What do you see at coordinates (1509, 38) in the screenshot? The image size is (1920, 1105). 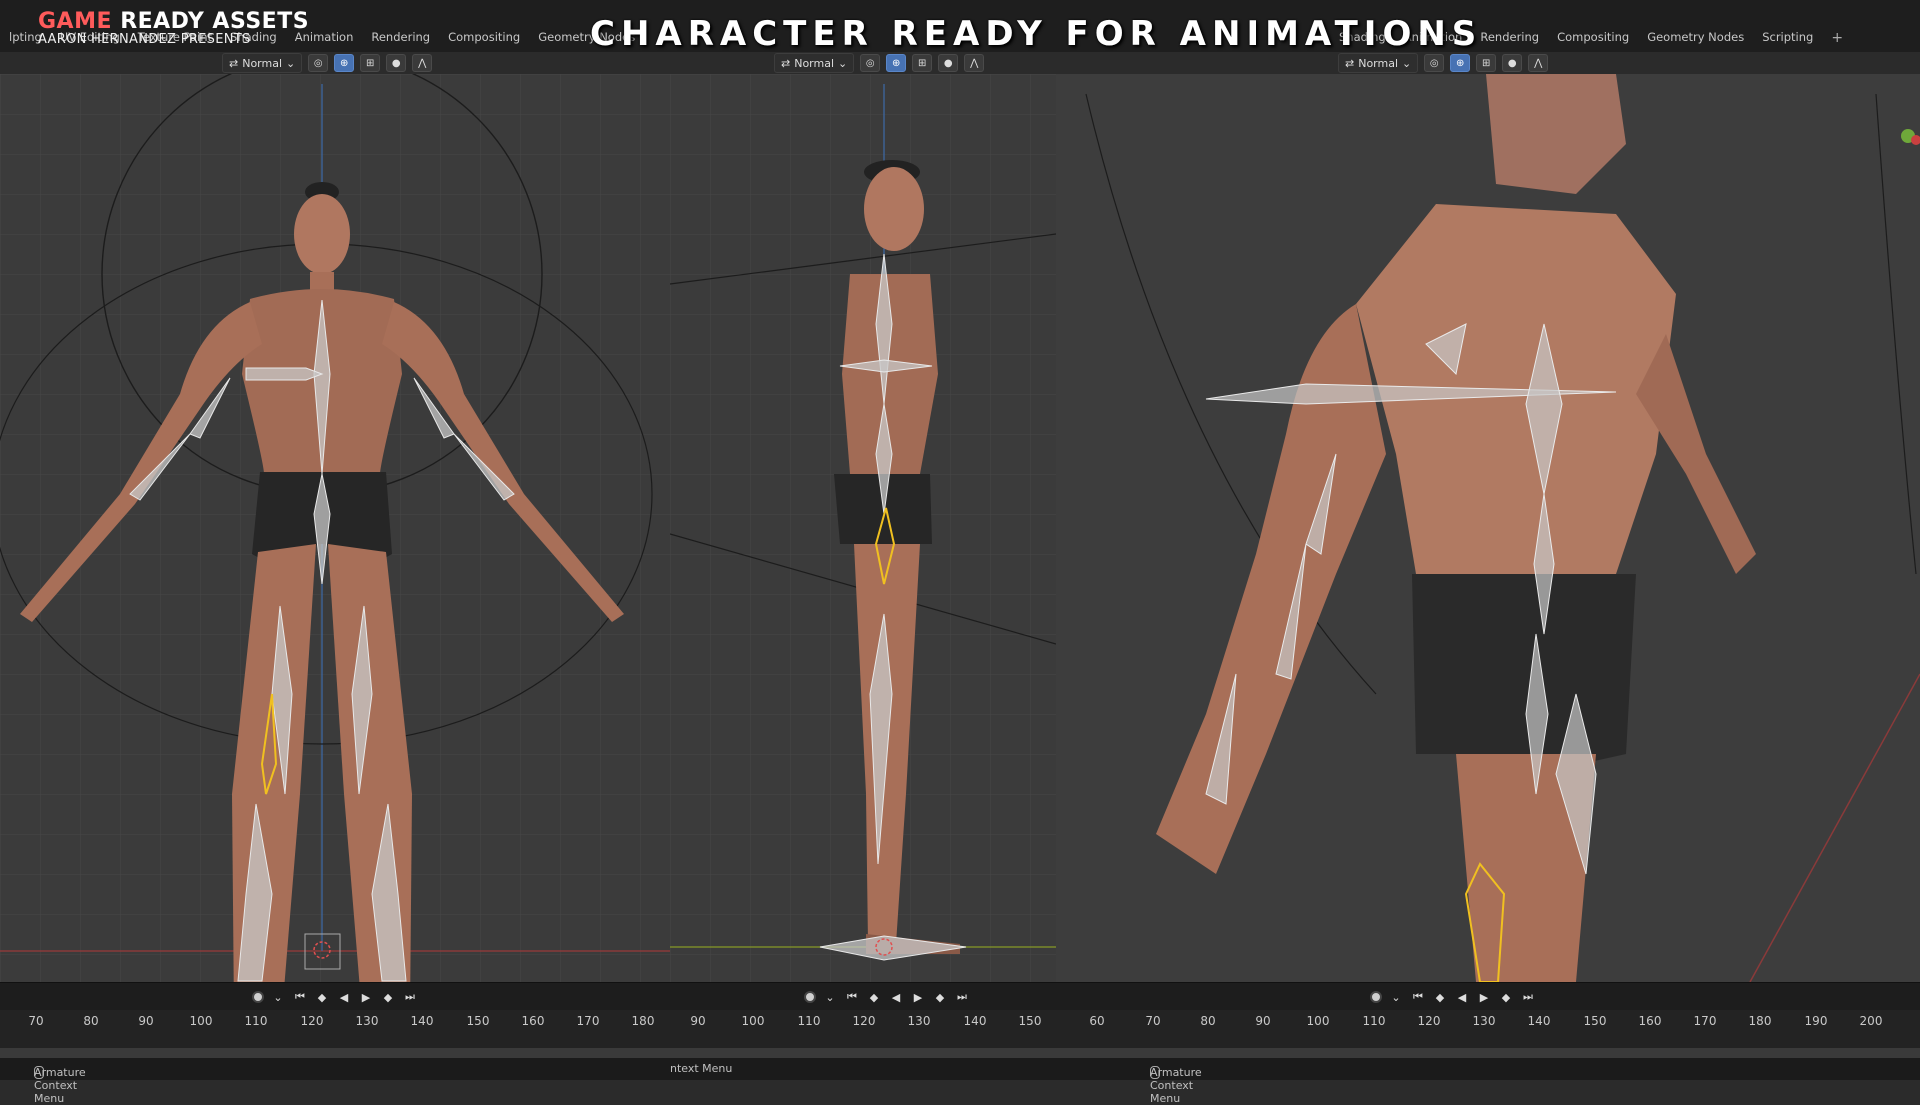 I see `tab-rendering-right: Rendering` at bounding box center [1509, 38].